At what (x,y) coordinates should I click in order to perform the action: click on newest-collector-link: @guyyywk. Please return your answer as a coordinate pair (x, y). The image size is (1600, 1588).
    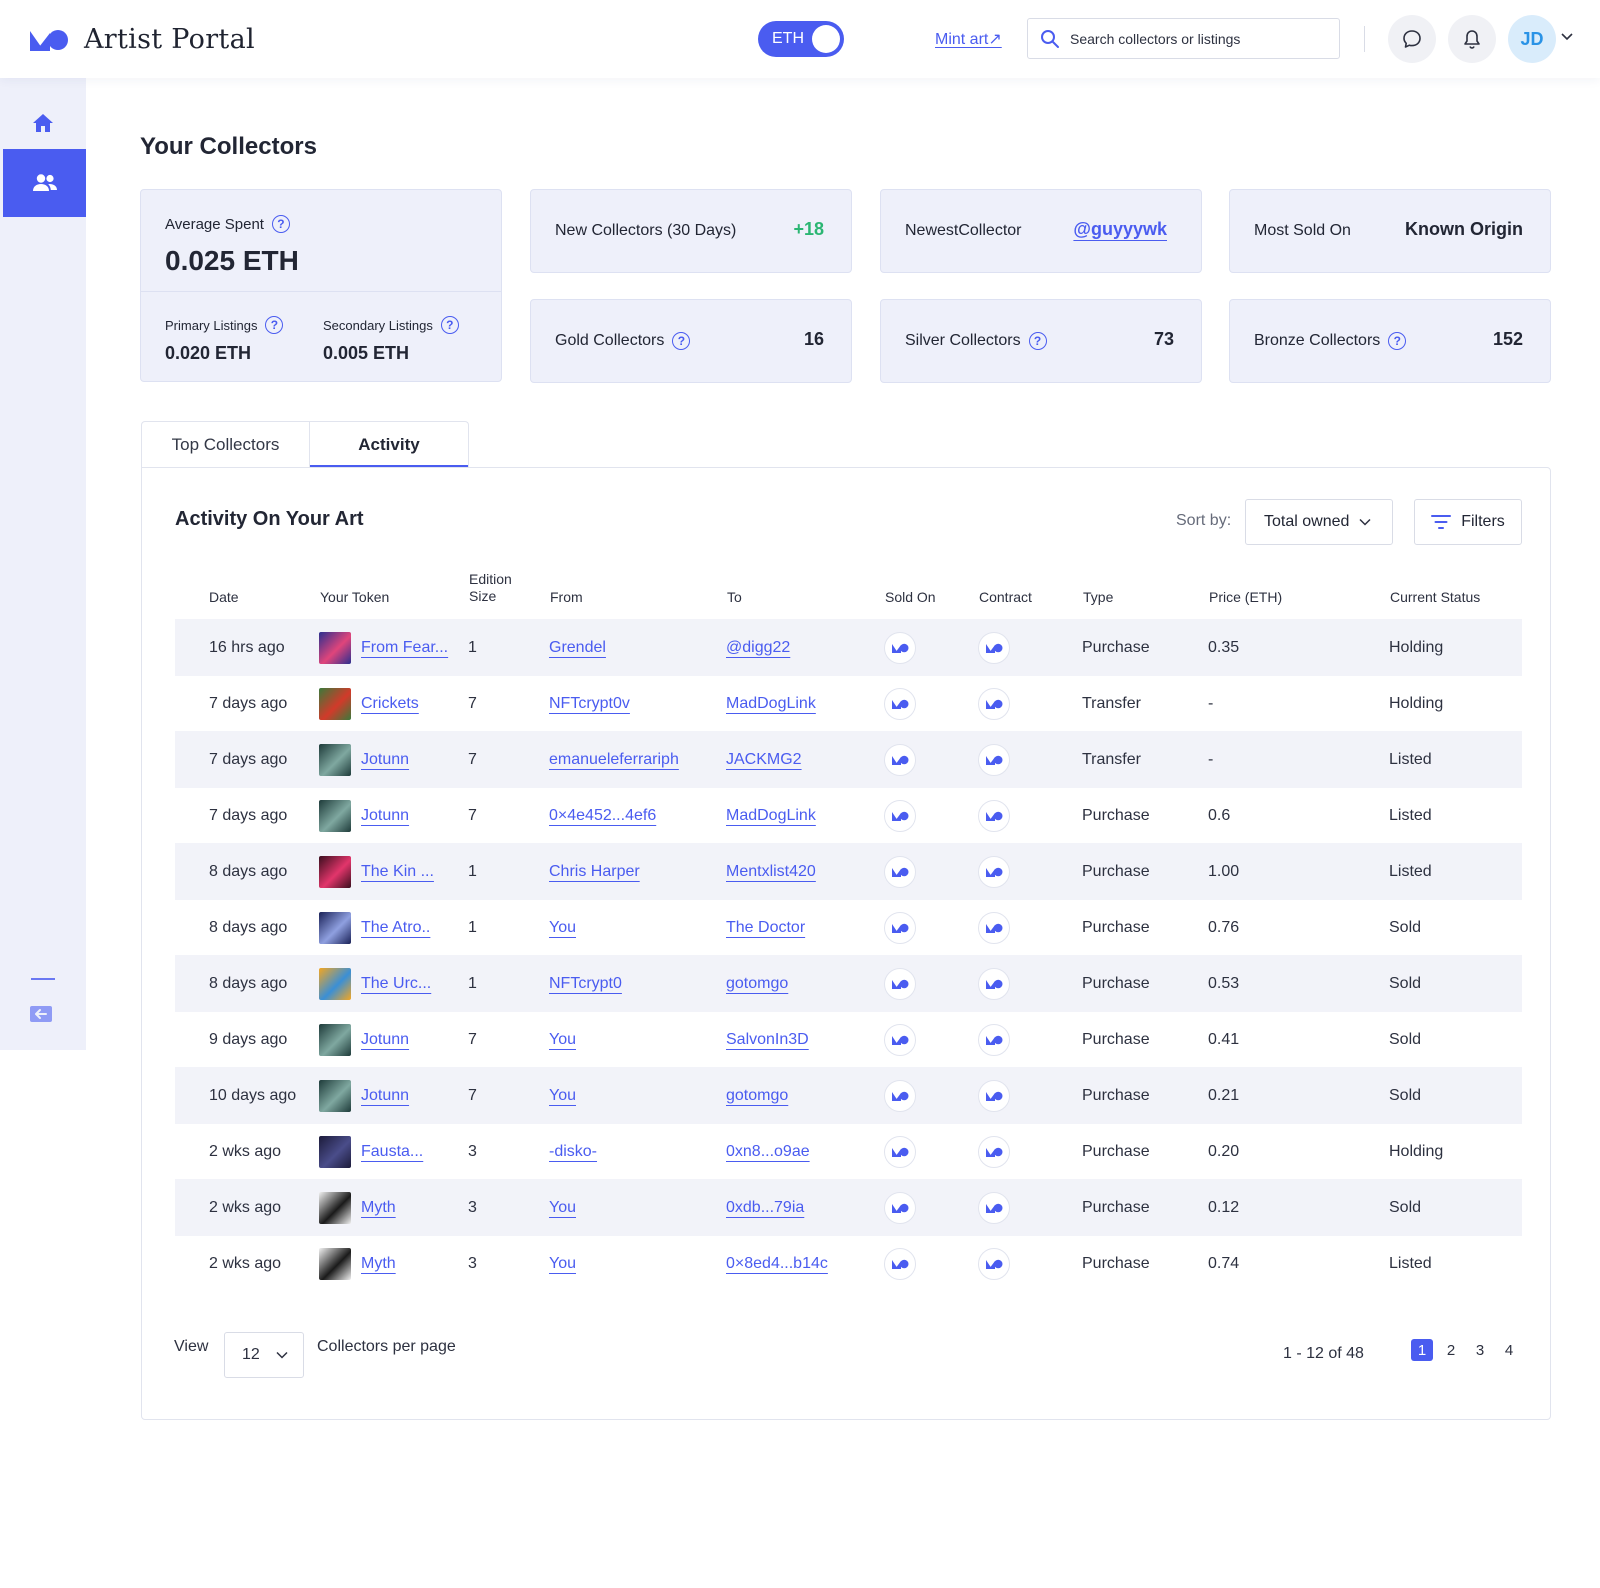
    Looking at the image, I should click on (1120, 229).